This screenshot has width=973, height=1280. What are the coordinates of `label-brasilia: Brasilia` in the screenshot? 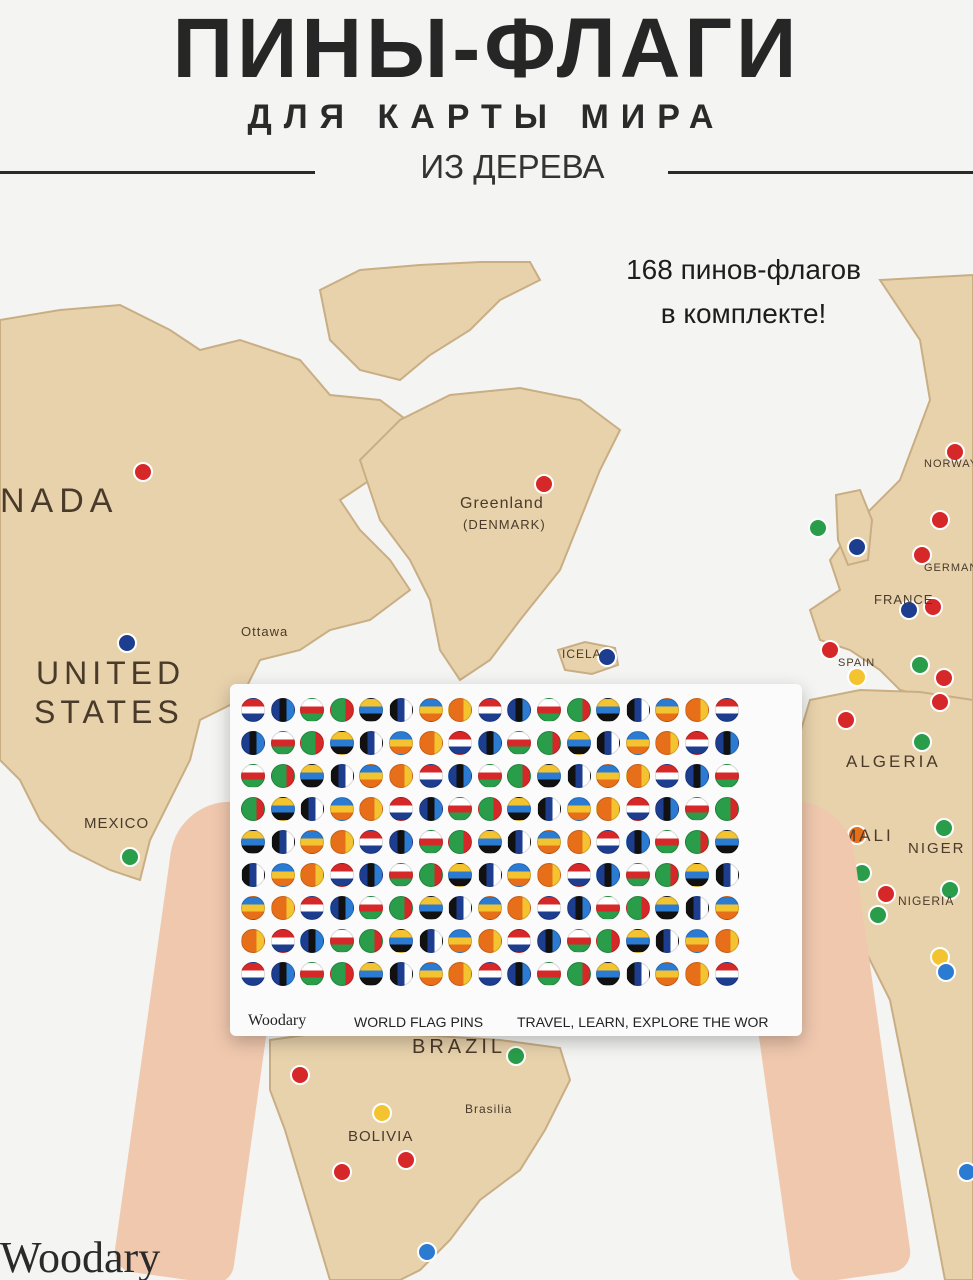 It's located at (489, 1109).